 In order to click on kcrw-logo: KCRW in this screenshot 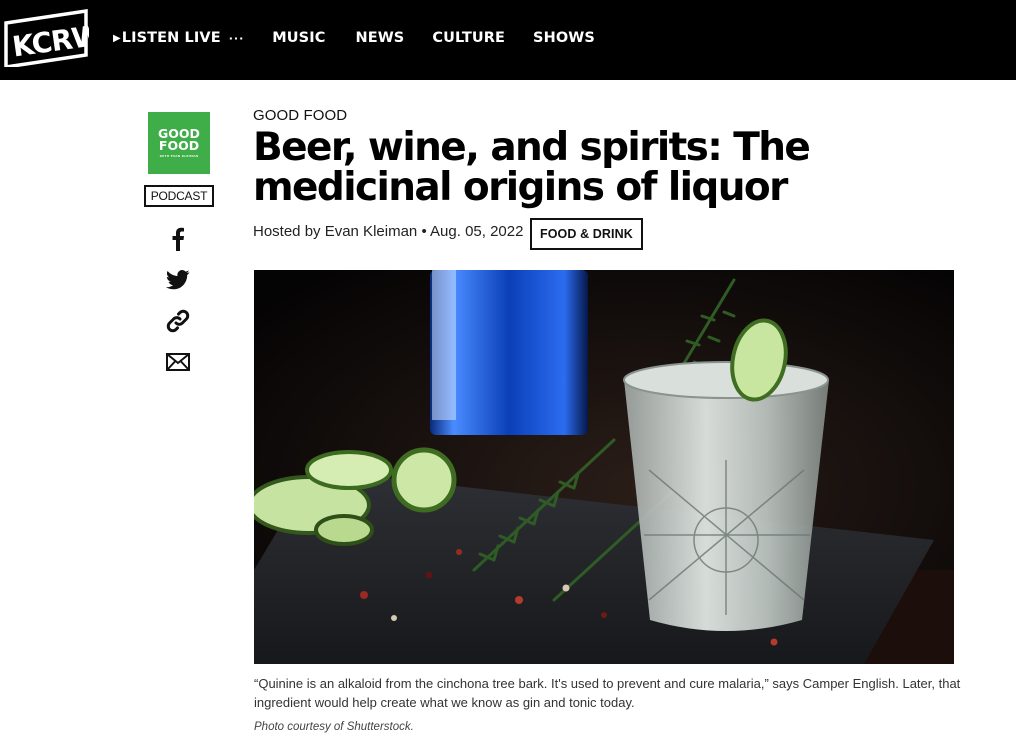, I will do `click(53, 37)`.